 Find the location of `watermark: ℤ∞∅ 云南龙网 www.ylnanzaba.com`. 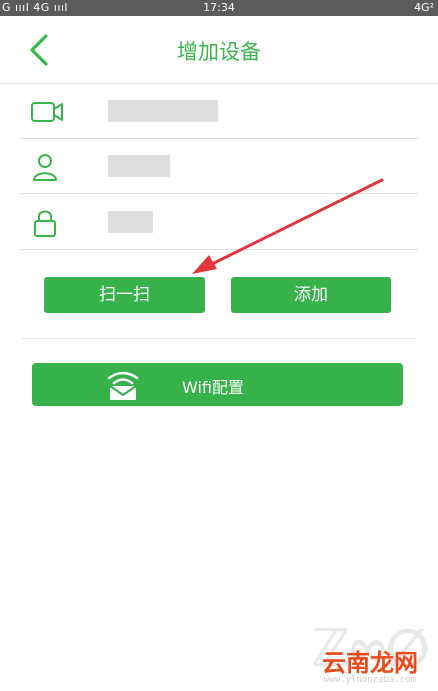

watermark: ℤ∞∅ 云南龙网 www.ylnanzaba.com is located at coordinates (360, 654).